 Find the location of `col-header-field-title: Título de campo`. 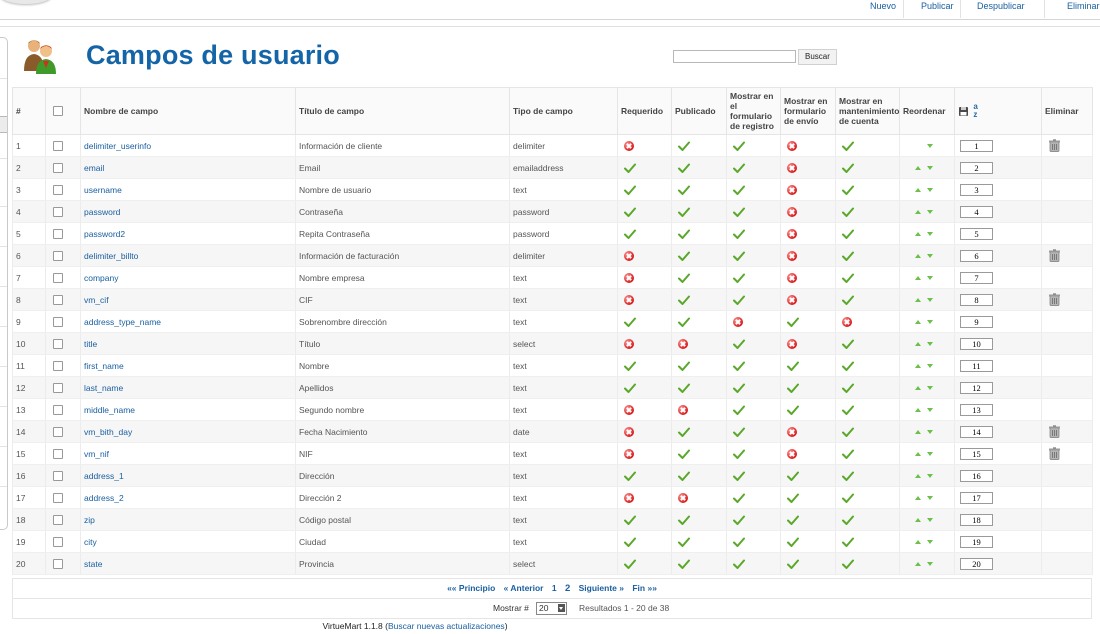

col-header-field-title: Título de campo is located at coordinates (402, 111).